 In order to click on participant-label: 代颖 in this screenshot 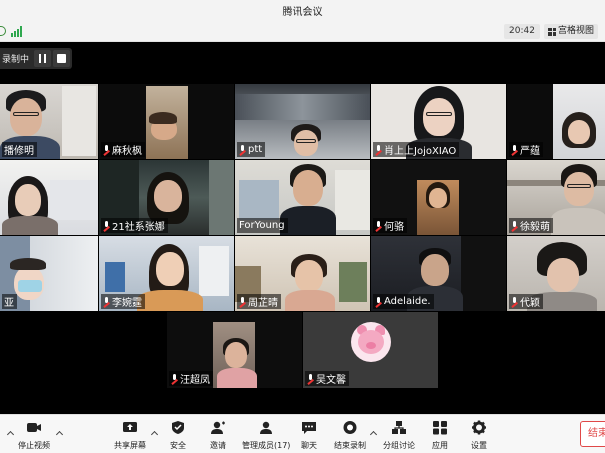, I will do `click(526, 301)`.